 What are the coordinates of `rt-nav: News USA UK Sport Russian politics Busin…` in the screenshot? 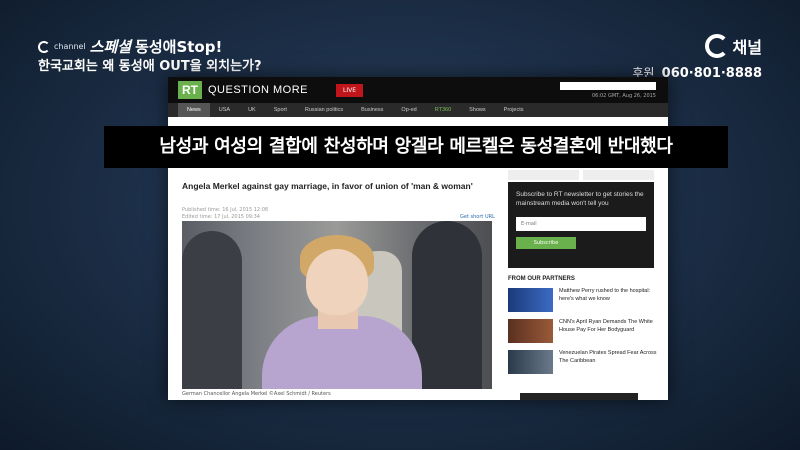 It's located at (418, 110).